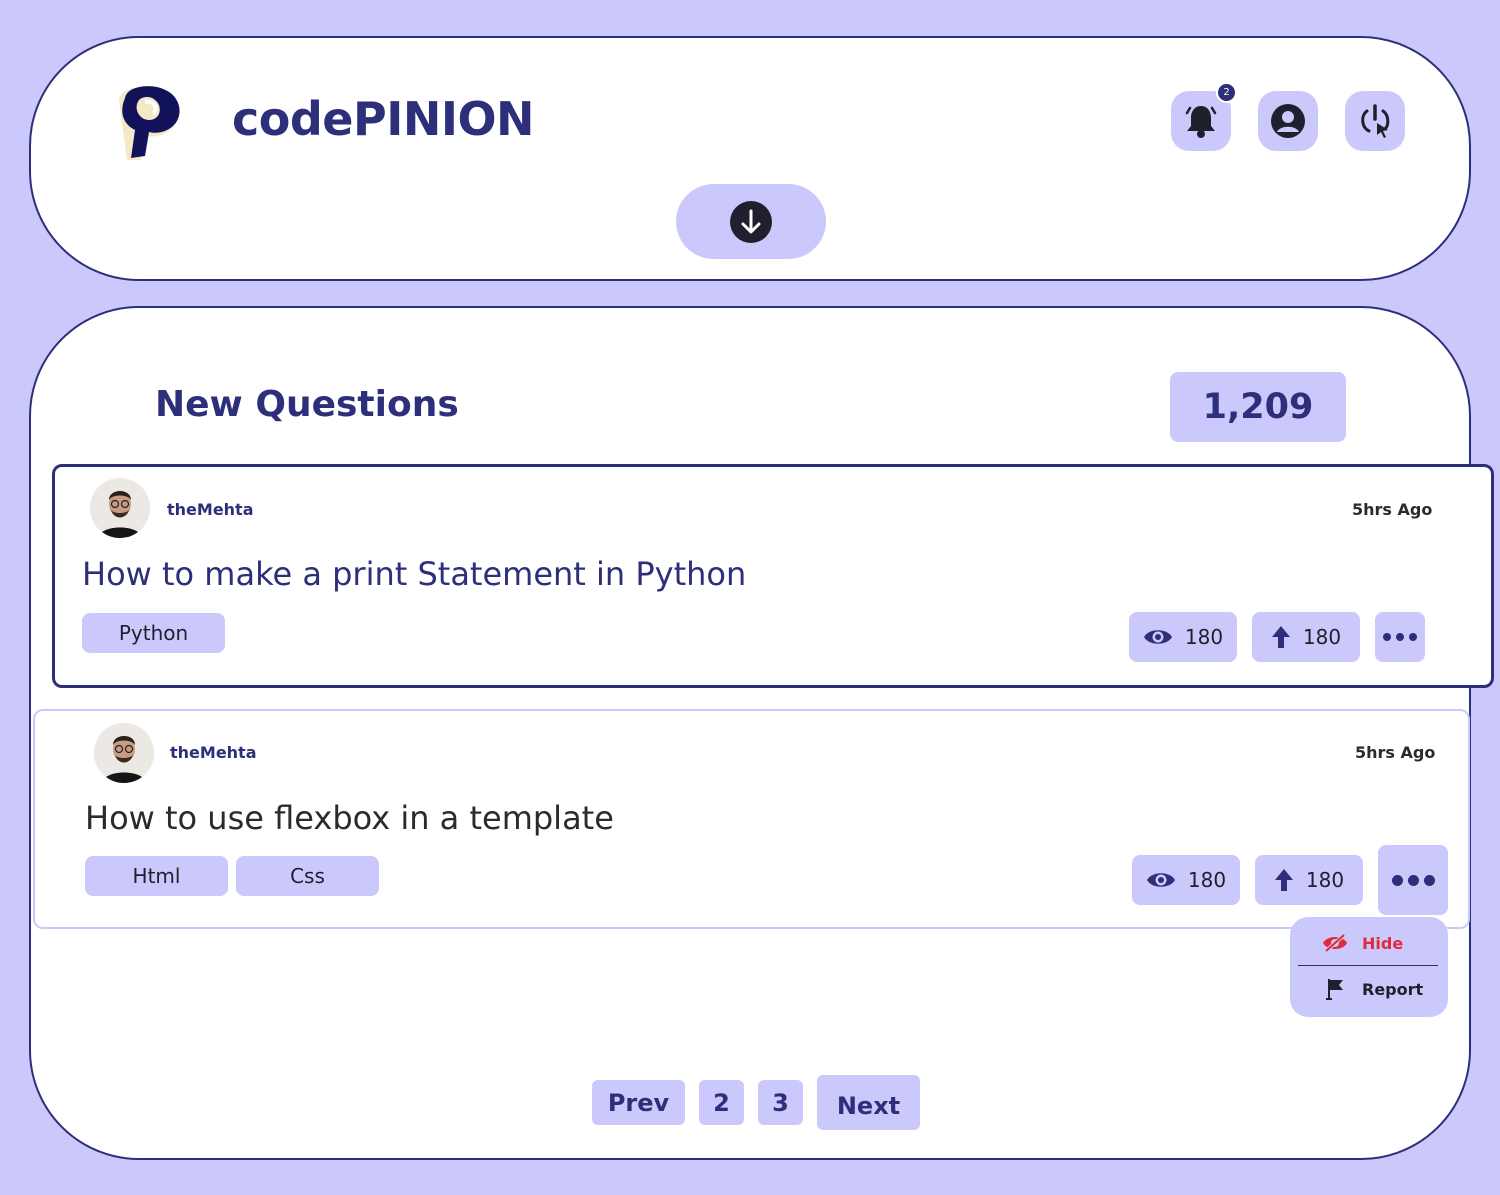 Image resolution: width=1500 pixels, height=1195 pixels. I want to click on hide-label: Hide, so click(1383, 943).